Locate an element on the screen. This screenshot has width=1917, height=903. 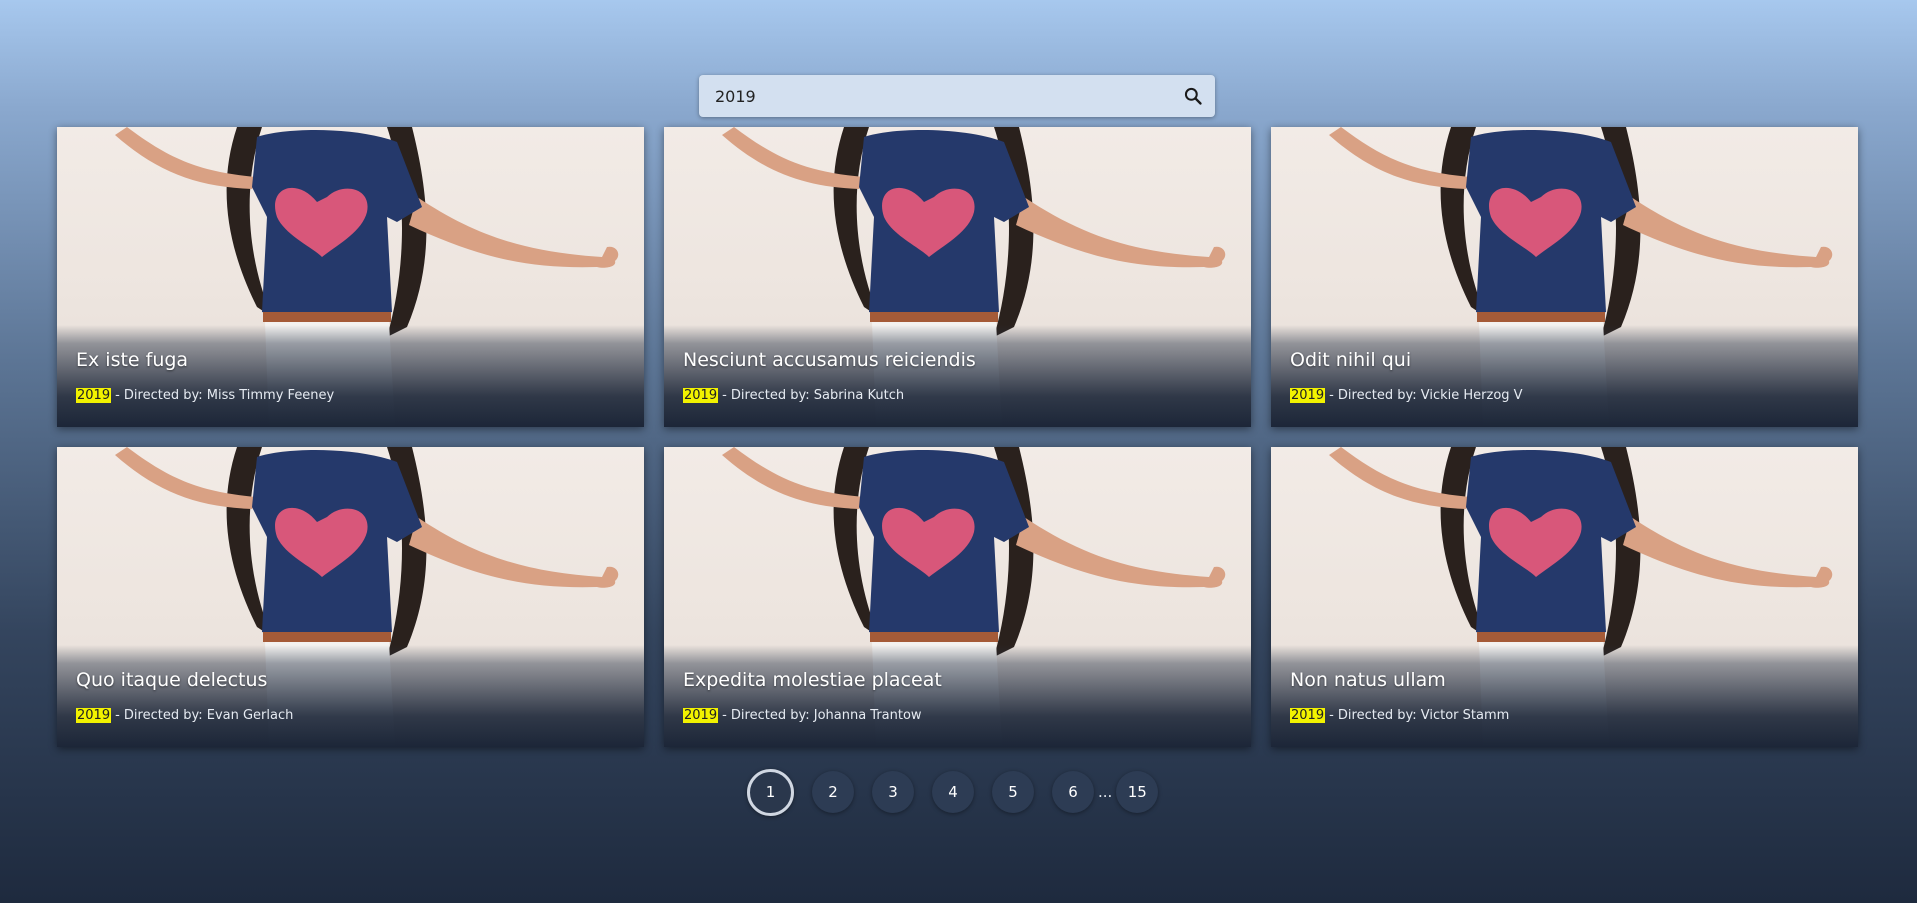
page-button-3: 3 is located at coordinates (893, 792).